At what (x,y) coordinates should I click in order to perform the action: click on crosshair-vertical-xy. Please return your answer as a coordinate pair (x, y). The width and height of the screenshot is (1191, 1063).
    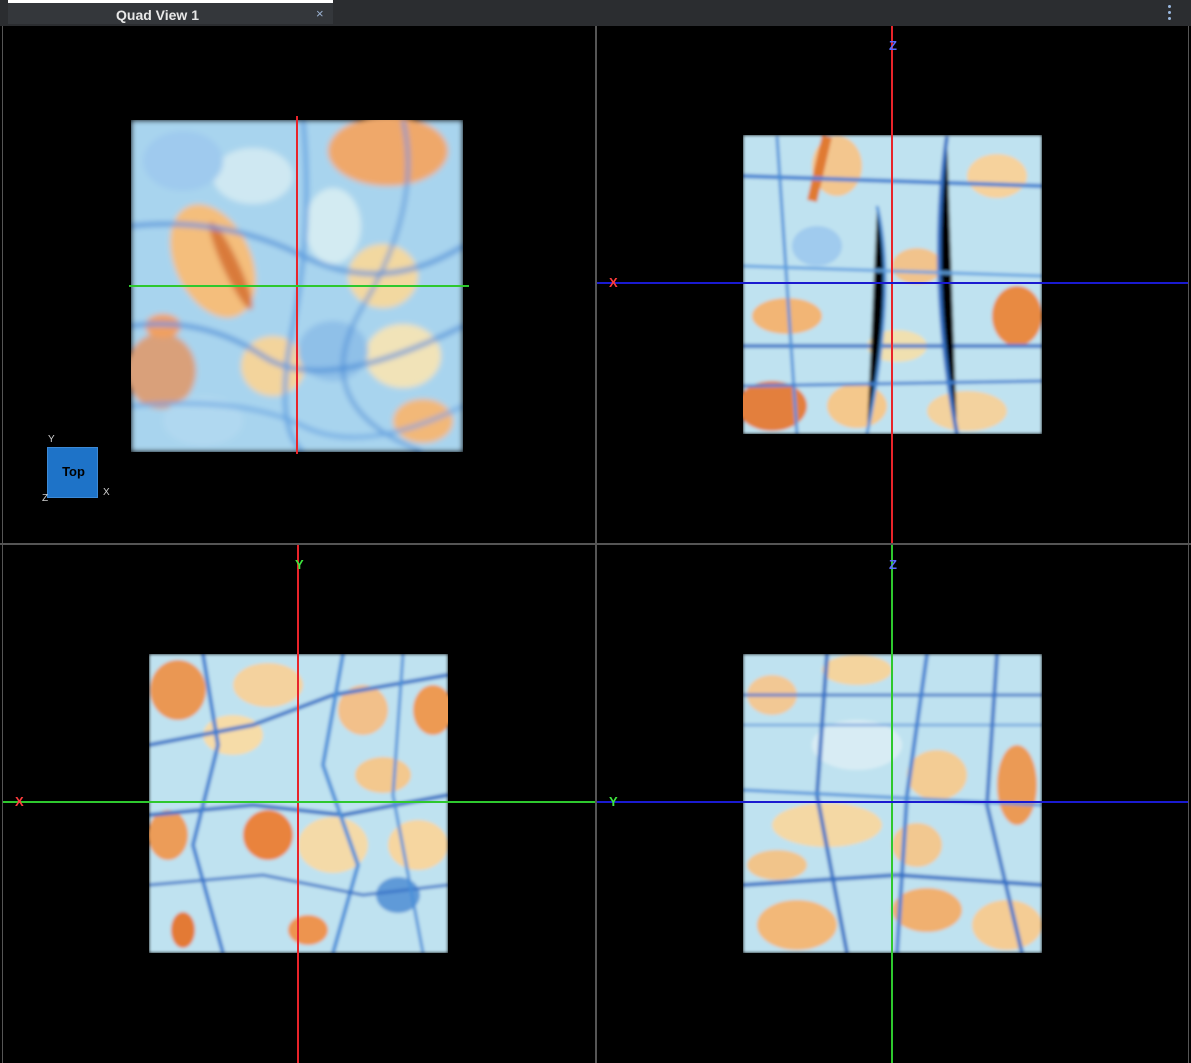
    Looking at the image, I should click on (298, 804).